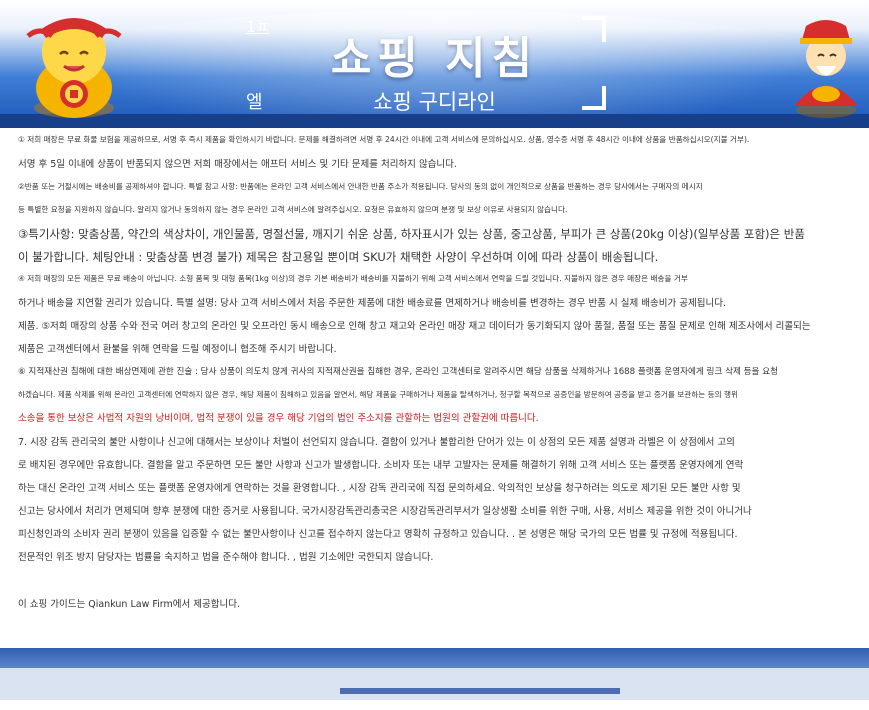 The image size is (869, 710). I want to click on footer-banner-stripe, so click(434, 658).